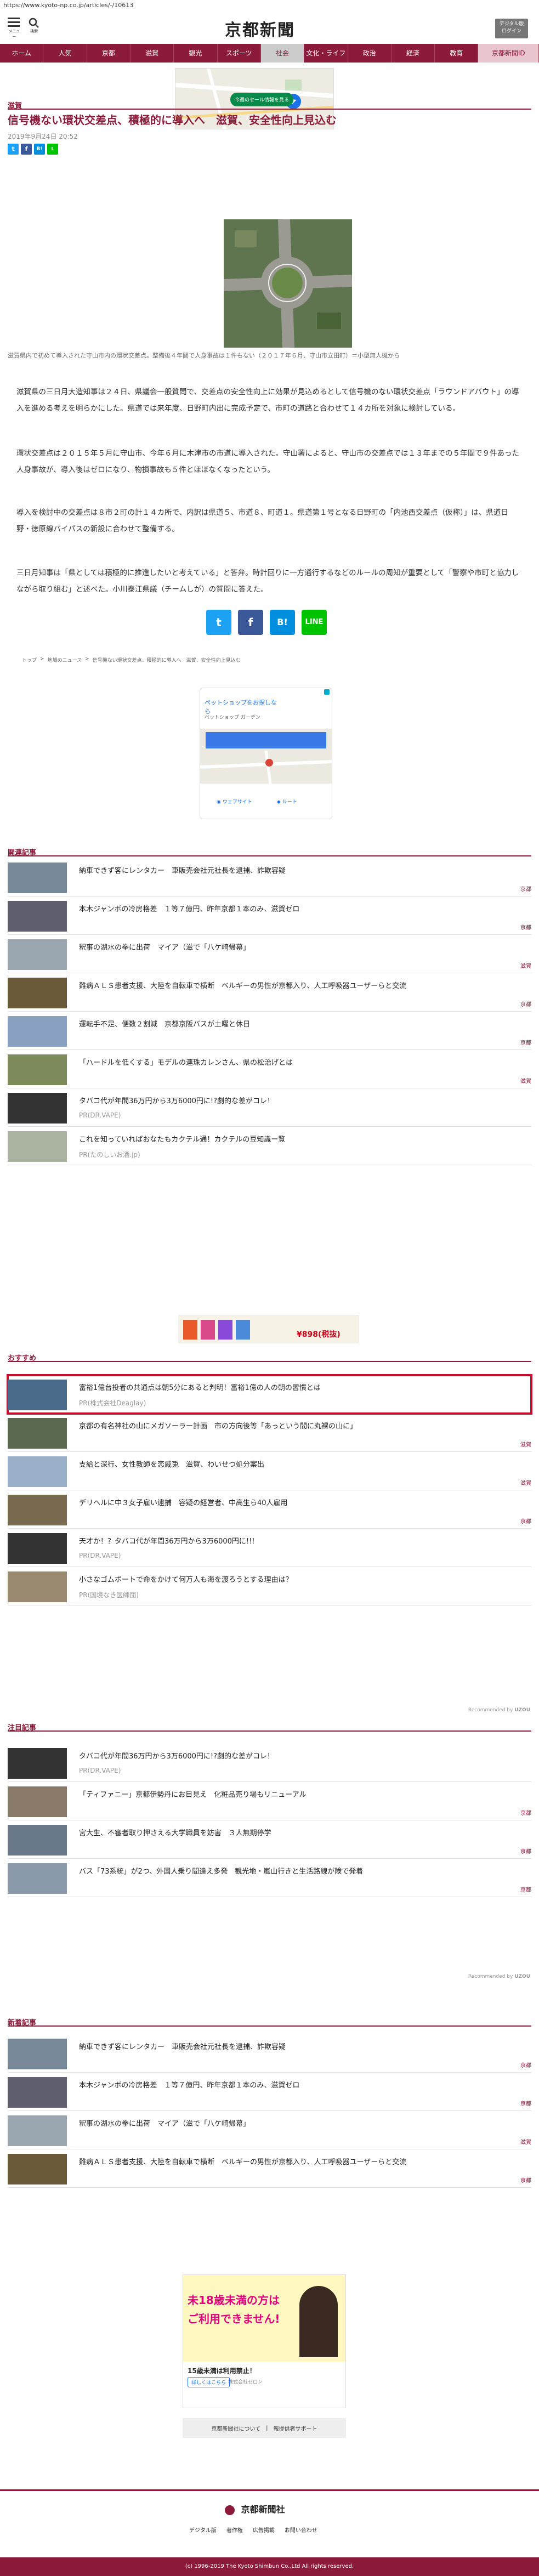 The width and height of the screenshot is (539, 2576). I want to click on article-link-title: 本木ジャンボの冷房格差 １等７億円、昨年京都１本のみ、滋賀ゼロ, so click(298, 2084).